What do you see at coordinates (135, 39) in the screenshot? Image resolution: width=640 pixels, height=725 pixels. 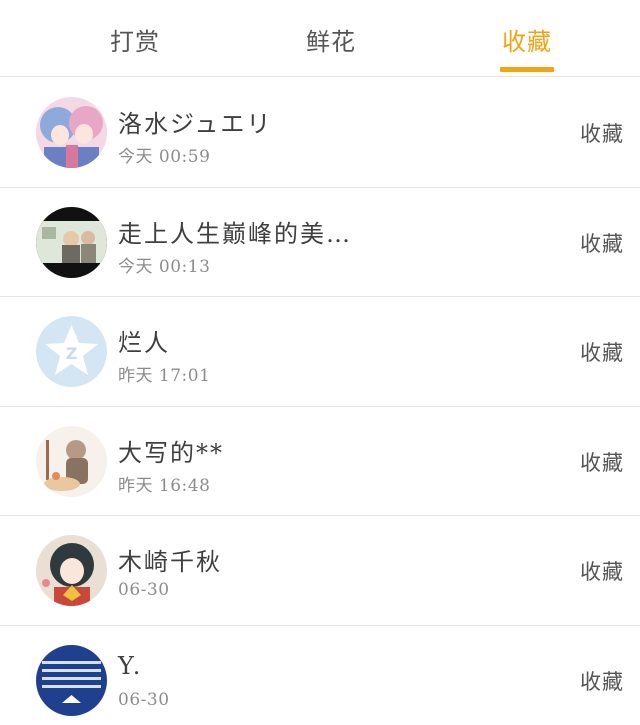 I see `tab-reward: 打赏` at bounding box center [135, 39].